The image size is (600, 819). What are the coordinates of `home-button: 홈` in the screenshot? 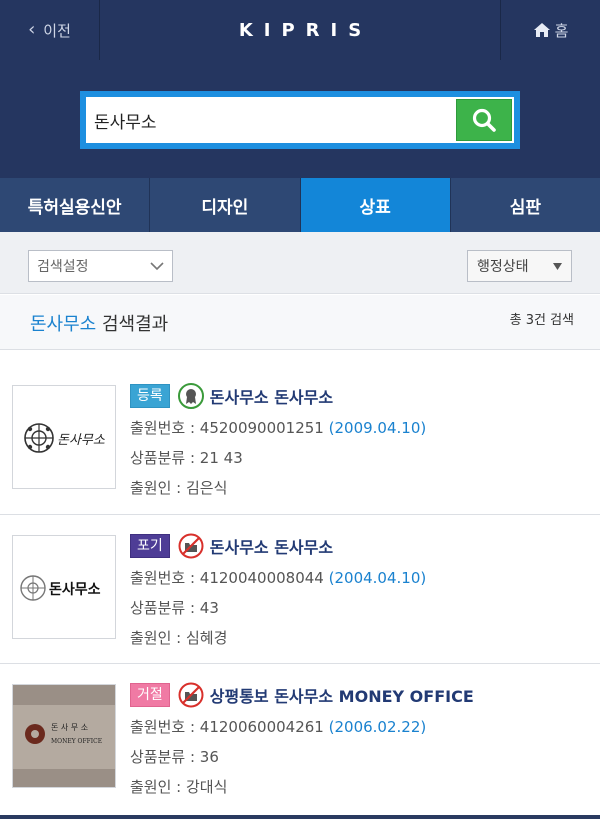 It's located at (550, 30).